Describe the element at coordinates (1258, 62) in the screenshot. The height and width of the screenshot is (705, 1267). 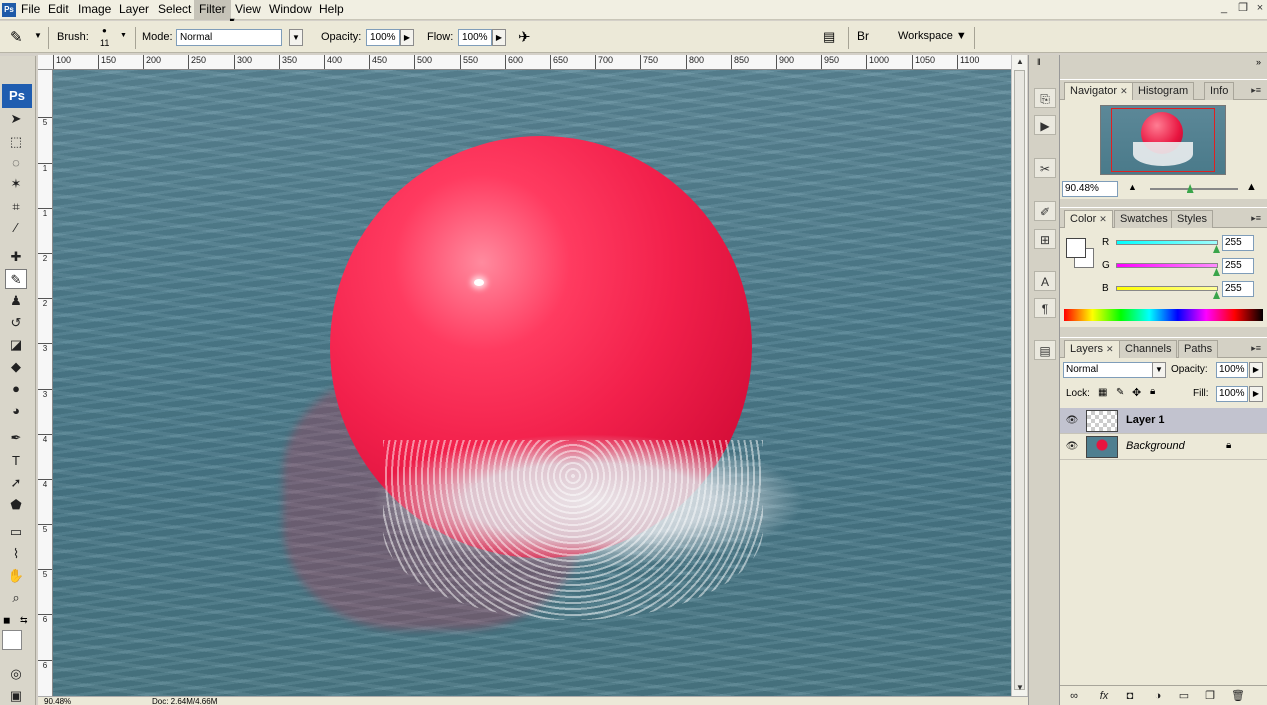
I see `panels-collapse-icon: »` at that location.